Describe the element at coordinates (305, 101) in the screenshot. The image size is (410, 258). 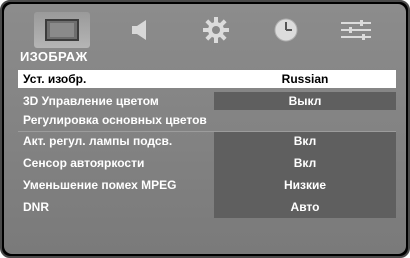
I see `row-value: Выкл` at that location.